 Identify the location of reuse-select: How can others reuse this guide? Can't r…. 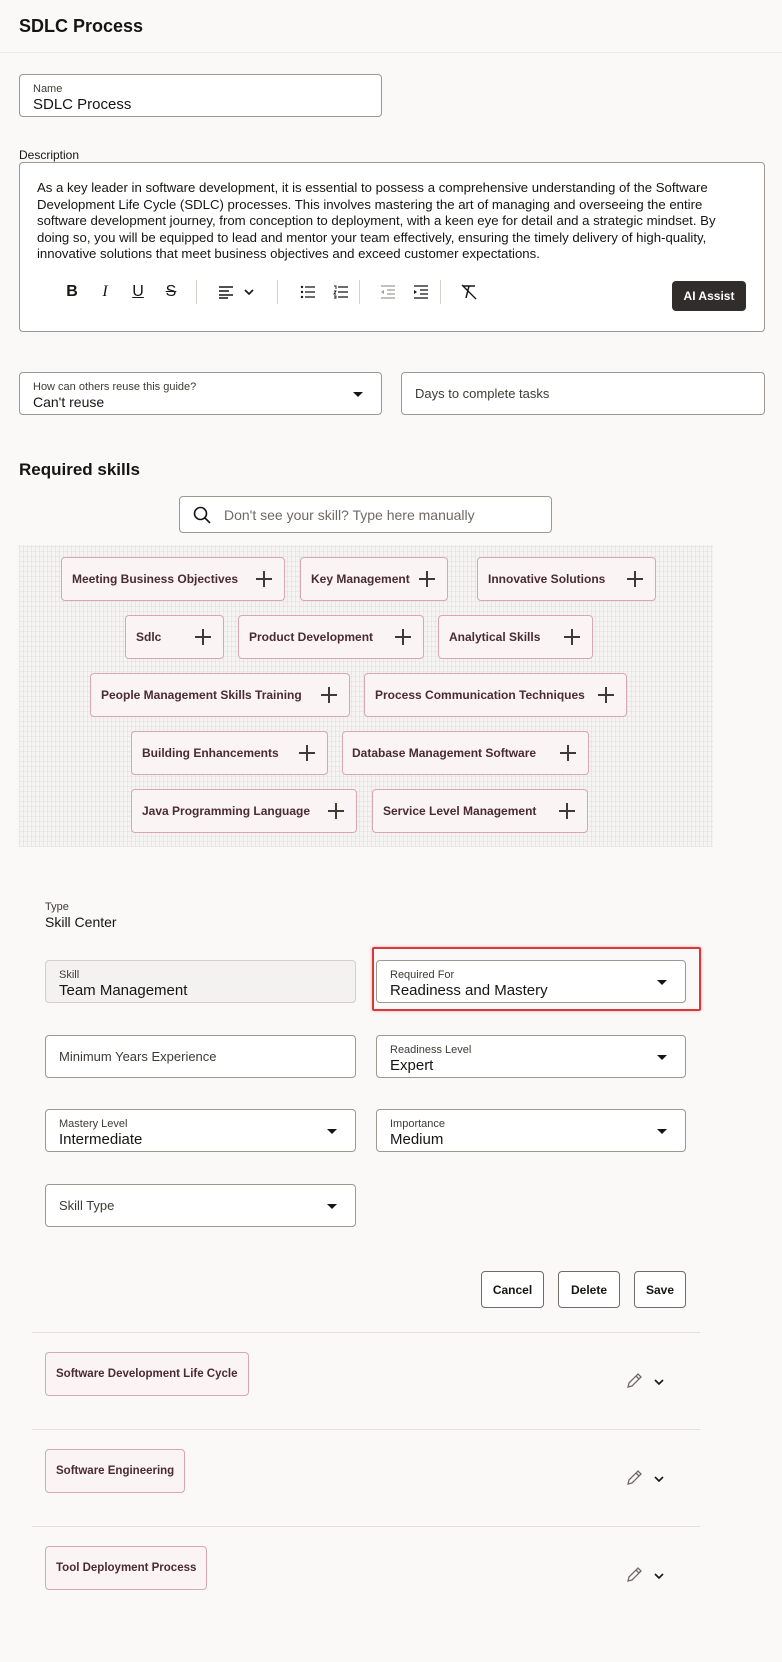
(200, 393).